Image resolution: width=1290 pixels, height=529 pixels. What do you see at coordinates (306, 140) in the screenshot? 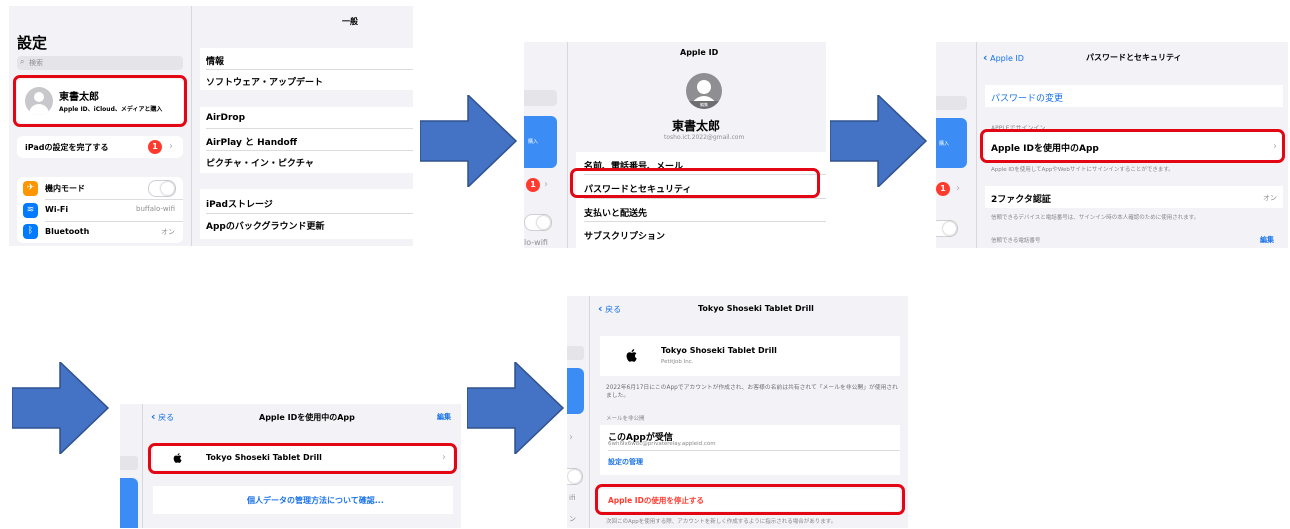
I see `general-group-2: AirDrop AirPlay と Handoff ピクチャ・イン・ピクチャ` at bounding box center [306, 140].